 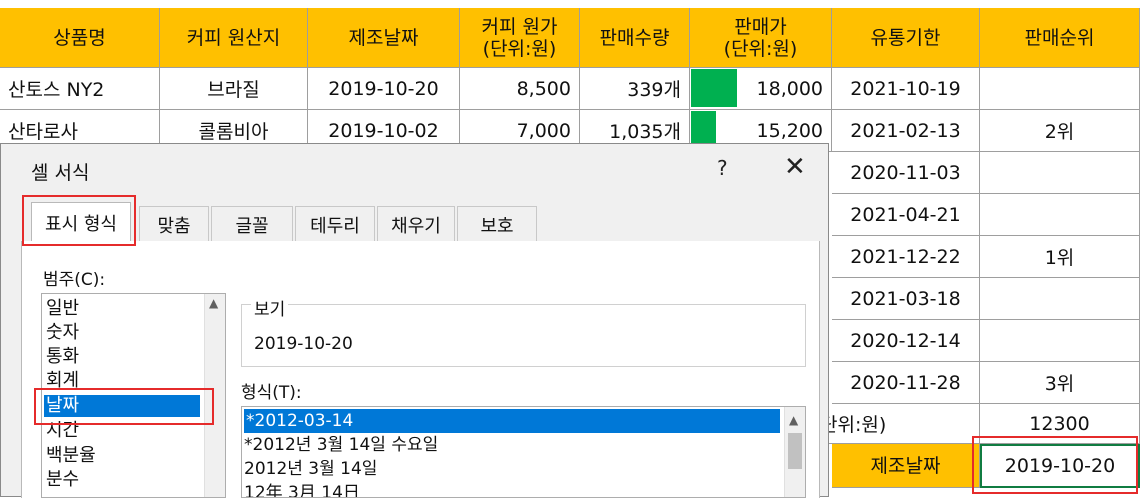 What do you see at coordinates (899, 424) in the screenshot?
I see `cell-unit-label: 단위:원)` at bounding box center [899, 424].